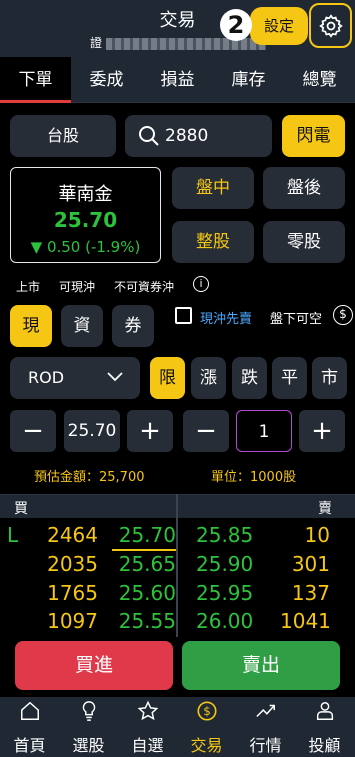 This screenshot has width=355, height=757. Describe the element at coordinates (248, 80) in the screenshot. I see `tab-inventory: 庫存` at that location.